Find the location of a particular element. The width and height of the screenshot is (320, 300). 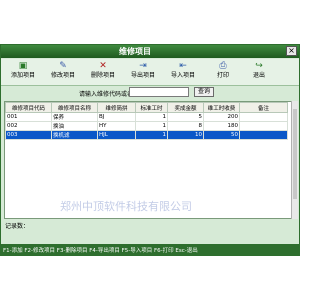

cell-pinyin: BJ is located at coordinates (116, 117).